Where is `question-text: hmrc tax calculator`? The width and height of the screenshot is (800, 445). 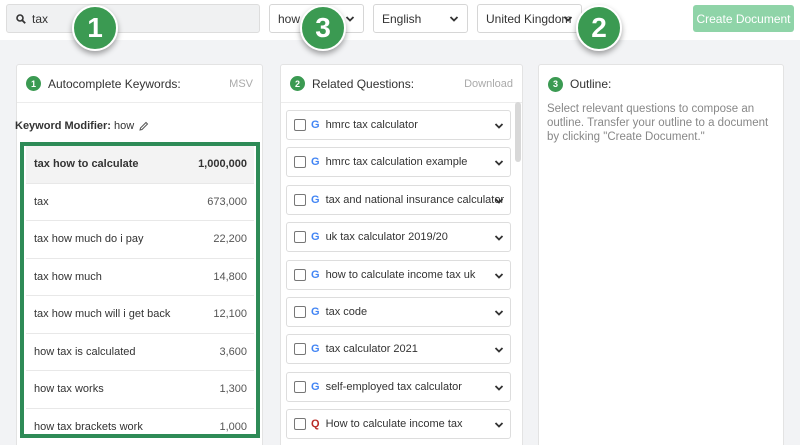
question-text: hmrc tax calculator is located at coordinates (371, 125).